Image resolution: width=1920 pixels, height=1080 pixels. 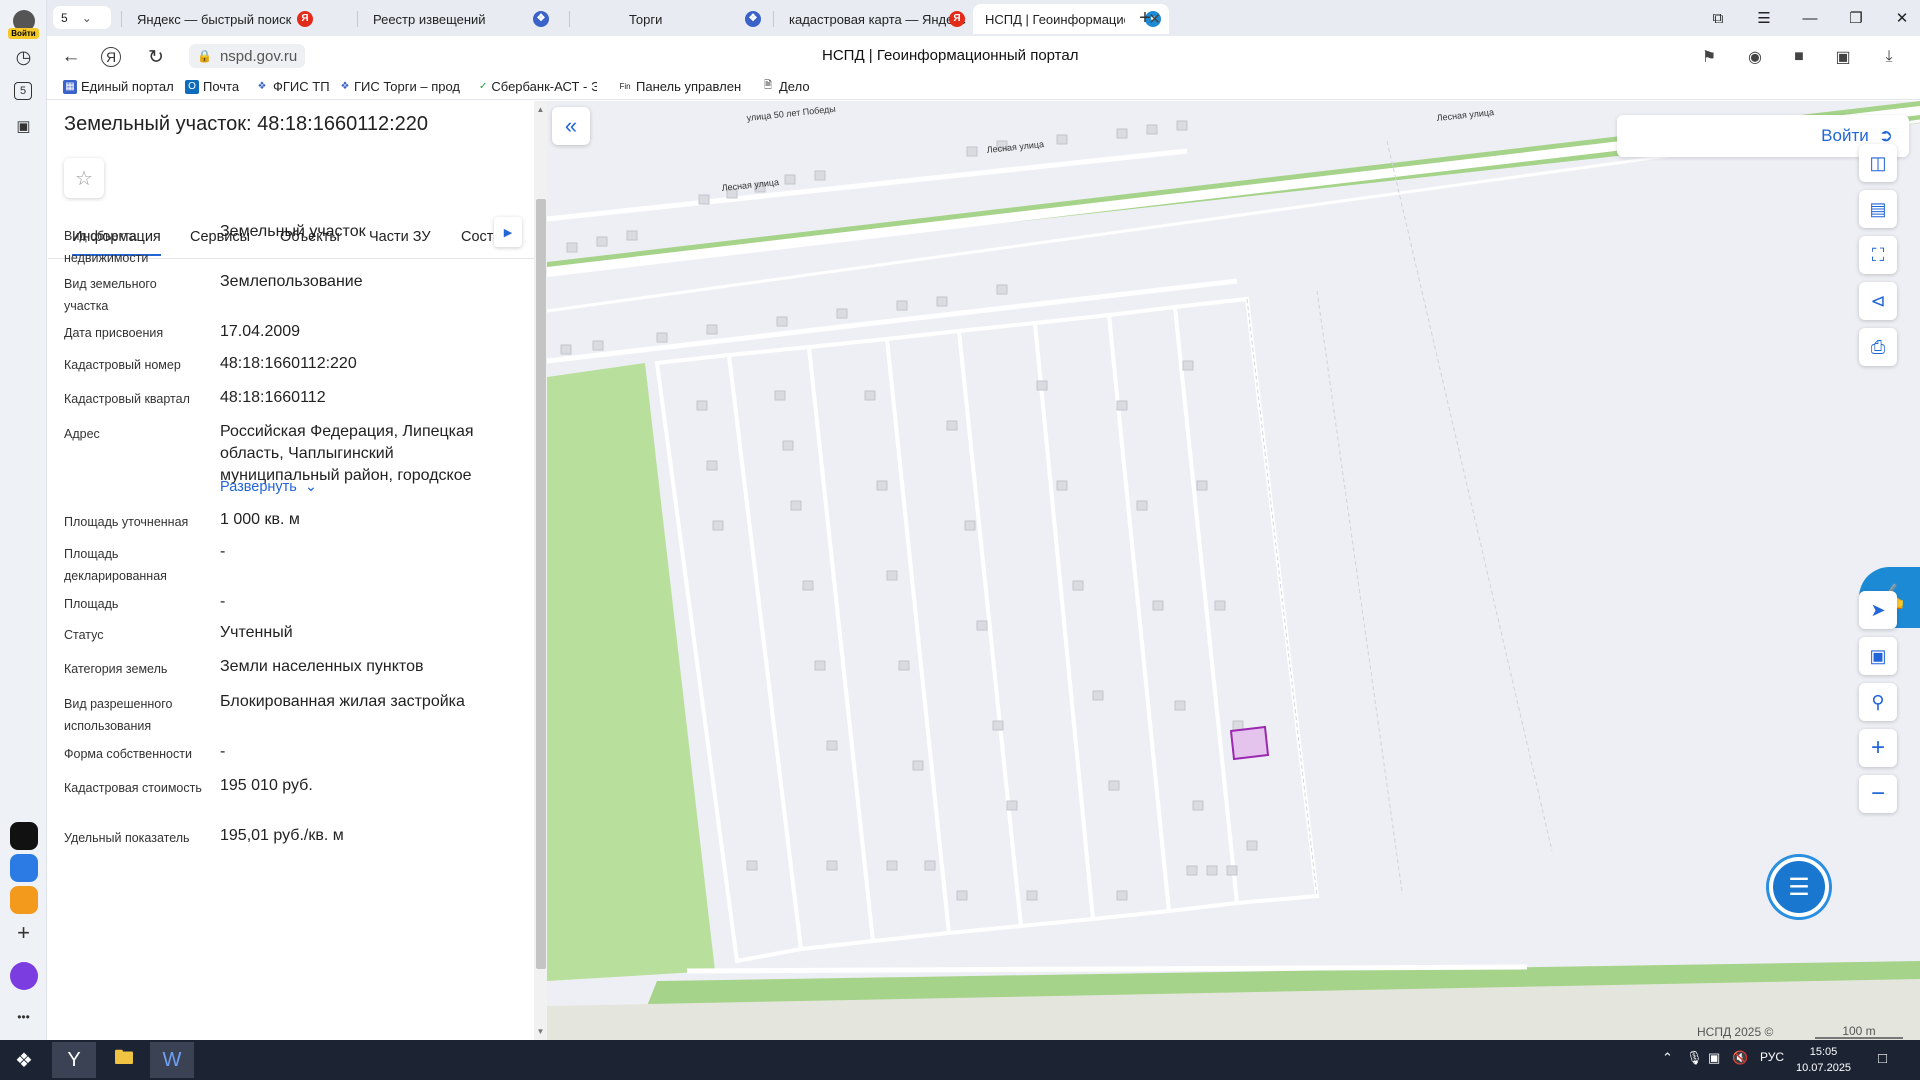 What do you see at coordinates (292, 86) in the screenshot?
I see `bookmark-item: ❖ ФГИС ТП` at bounding box center [292, 86].